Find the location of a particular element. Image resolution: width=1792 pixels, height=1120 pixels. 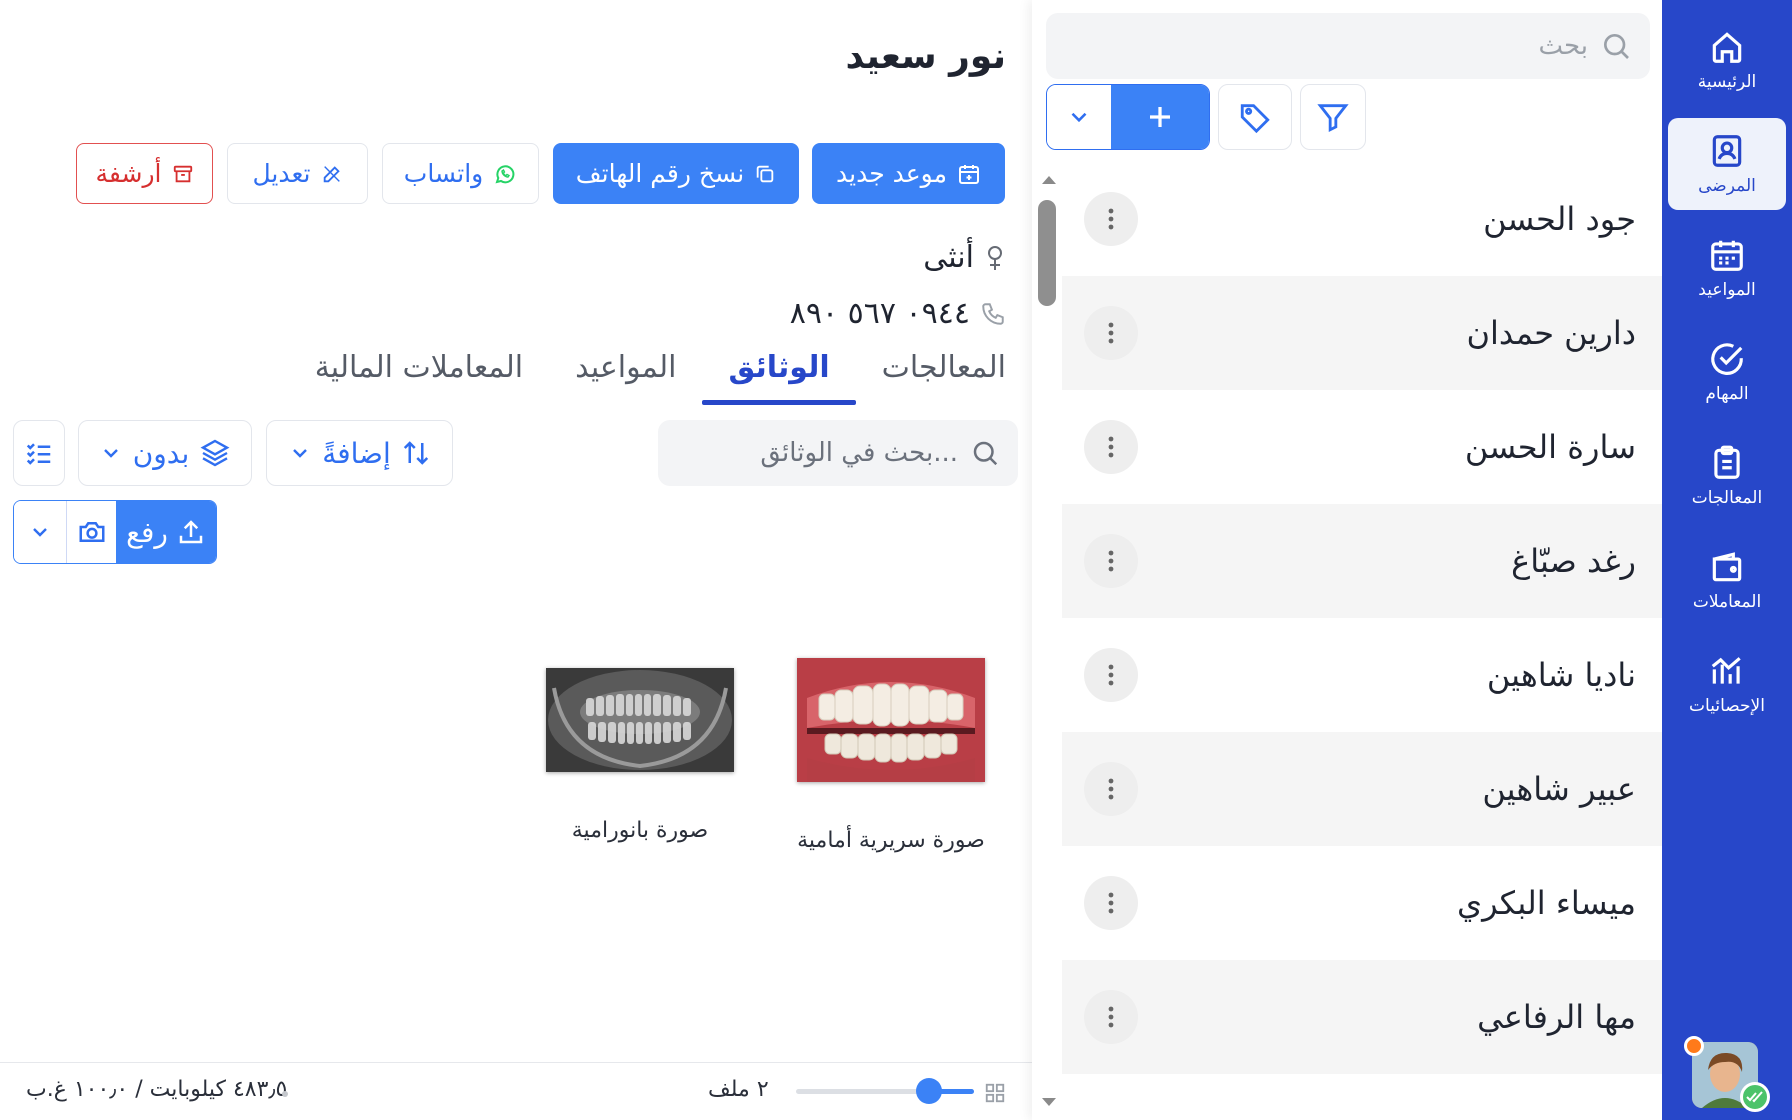

scroll-up-arrow-icon is located at coordinates (1049, 180).